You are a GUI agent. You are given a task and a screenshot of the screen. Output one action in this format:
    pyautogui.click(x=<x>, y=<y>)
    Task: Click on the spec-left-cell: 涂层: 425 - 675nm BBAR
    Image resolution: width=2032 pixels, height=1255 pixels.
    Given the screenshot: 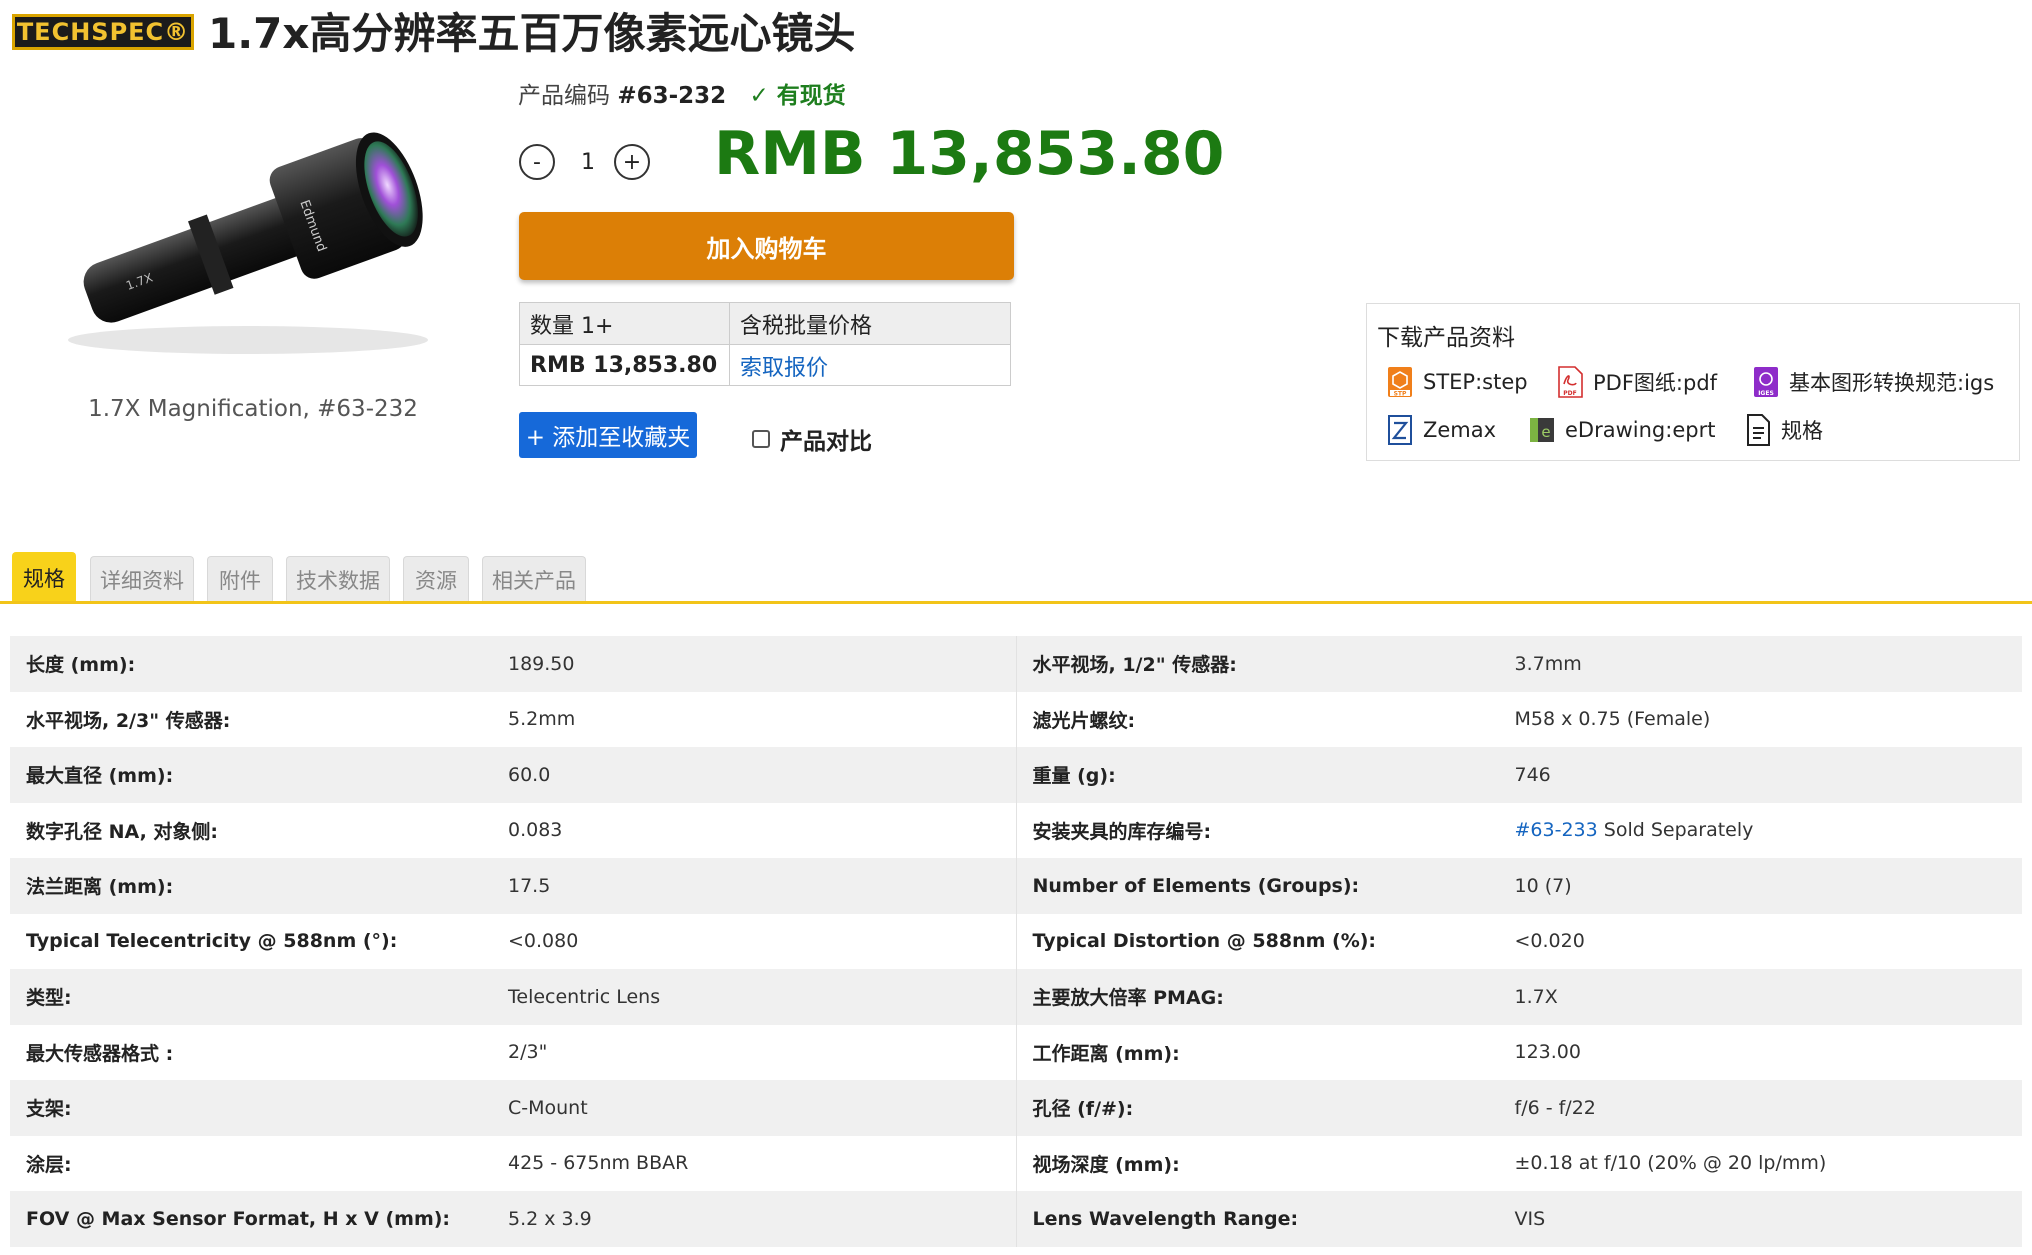 What is the action you would take?
    pyautogui.click(x=513, y=1163)
    